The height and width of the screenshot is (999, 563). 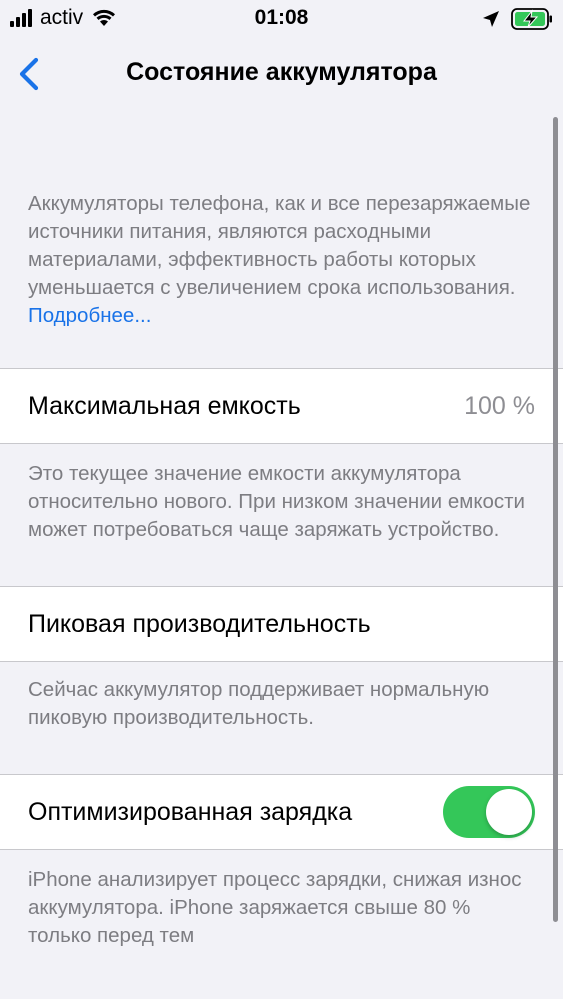 I want to click on status-time: 01:08, so click(x=281, y=17).